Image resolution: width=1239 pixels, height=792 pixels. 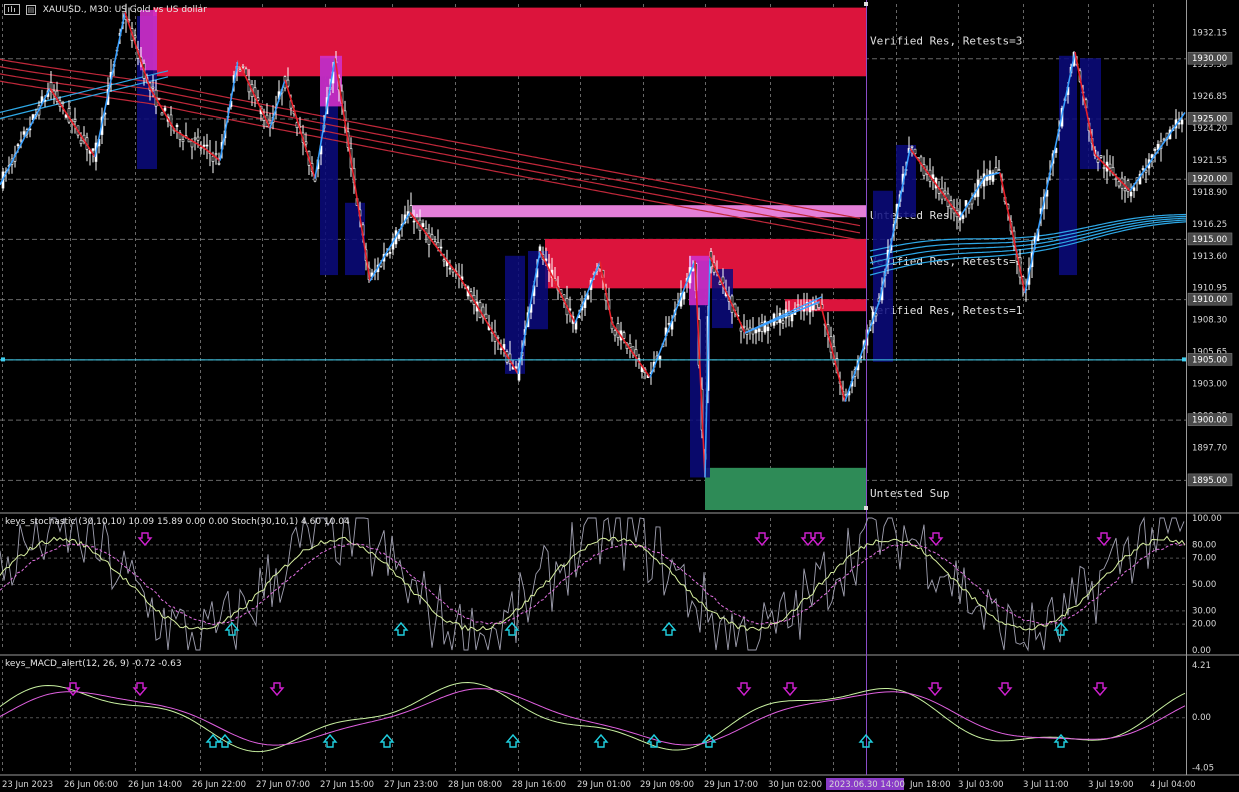 What do you see at coordinates (1209, 289) in the screenshot?
I see `price-tick-label: 1910.95` at bounding box center [1209, 289].